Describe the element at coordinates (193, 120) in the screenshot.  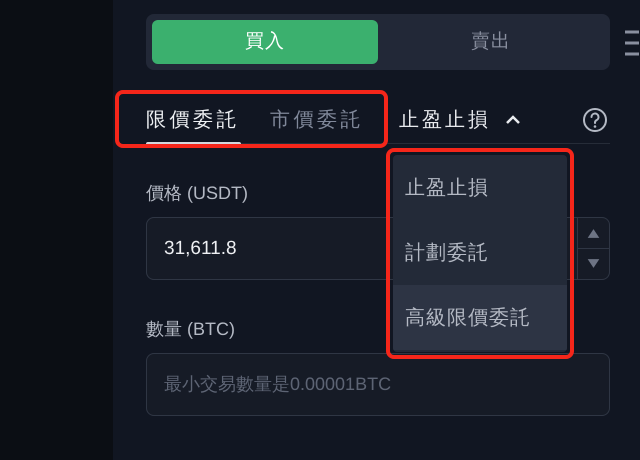
I see `order-tab: 限價委託` at that location.